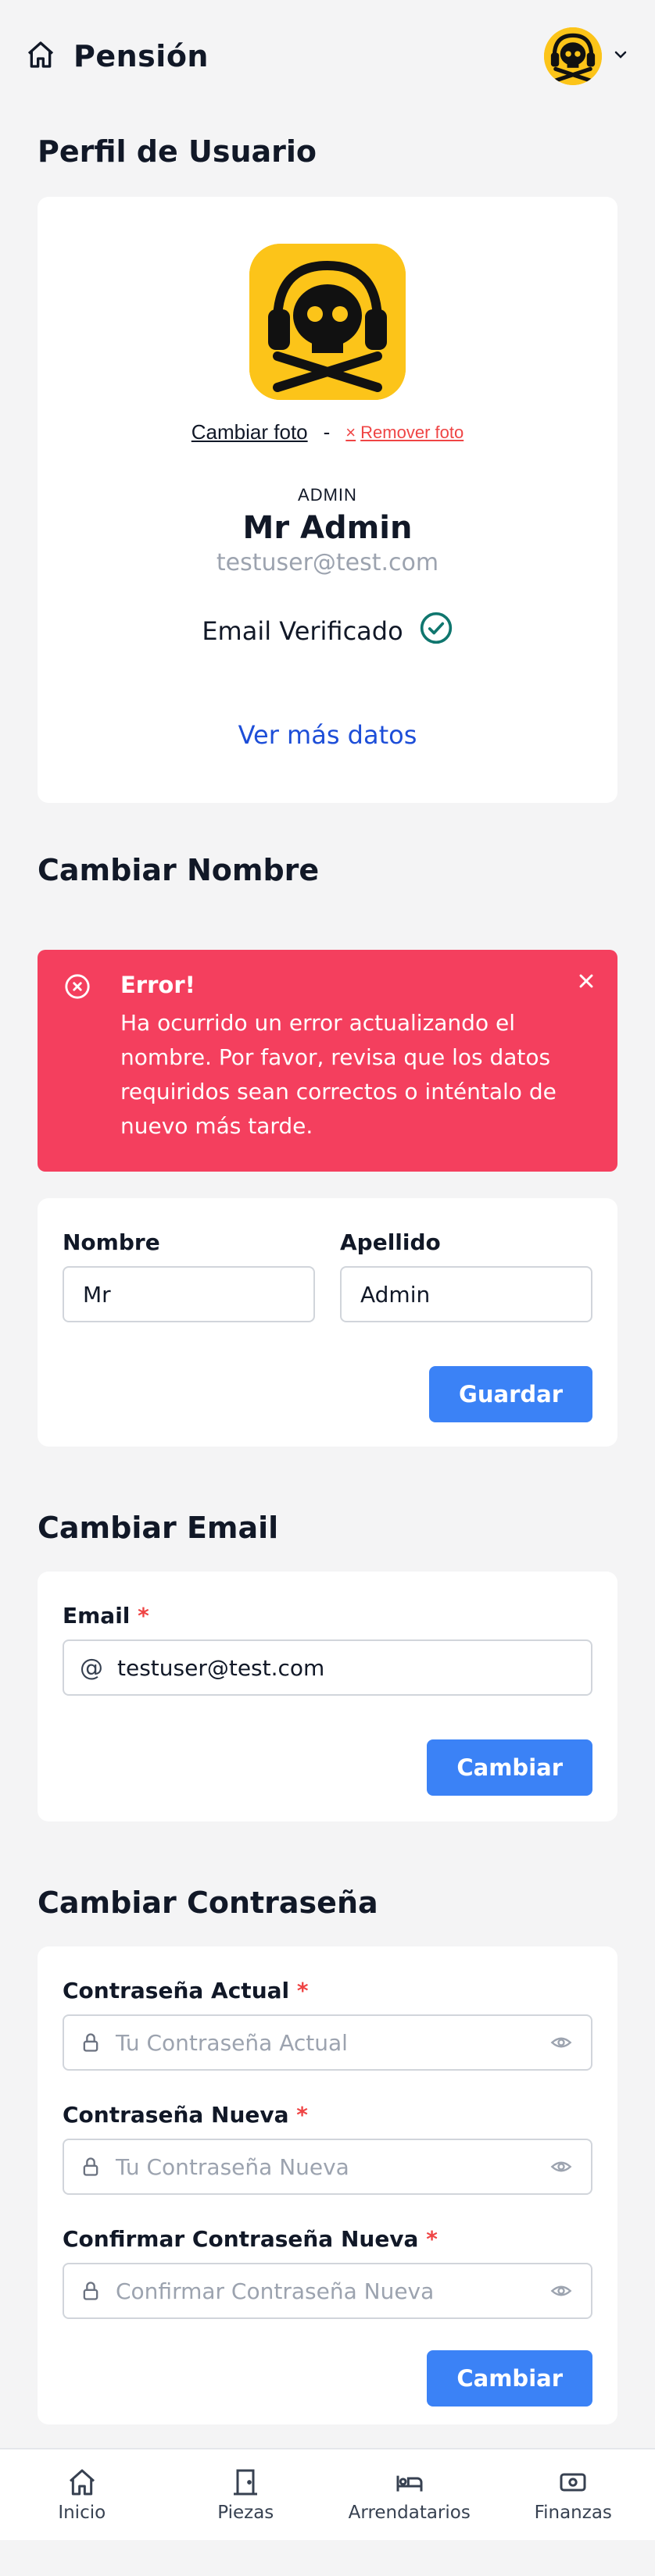 This screenshot has width=655, height=2576. I want to click on cash-icon, so click(573, 2482).